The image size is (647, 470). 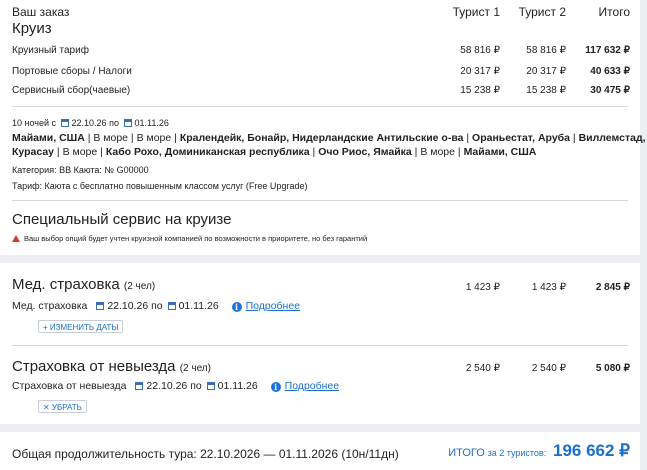 I want to click on medical-title: Мед. страховка, so click(x=66, y=284).